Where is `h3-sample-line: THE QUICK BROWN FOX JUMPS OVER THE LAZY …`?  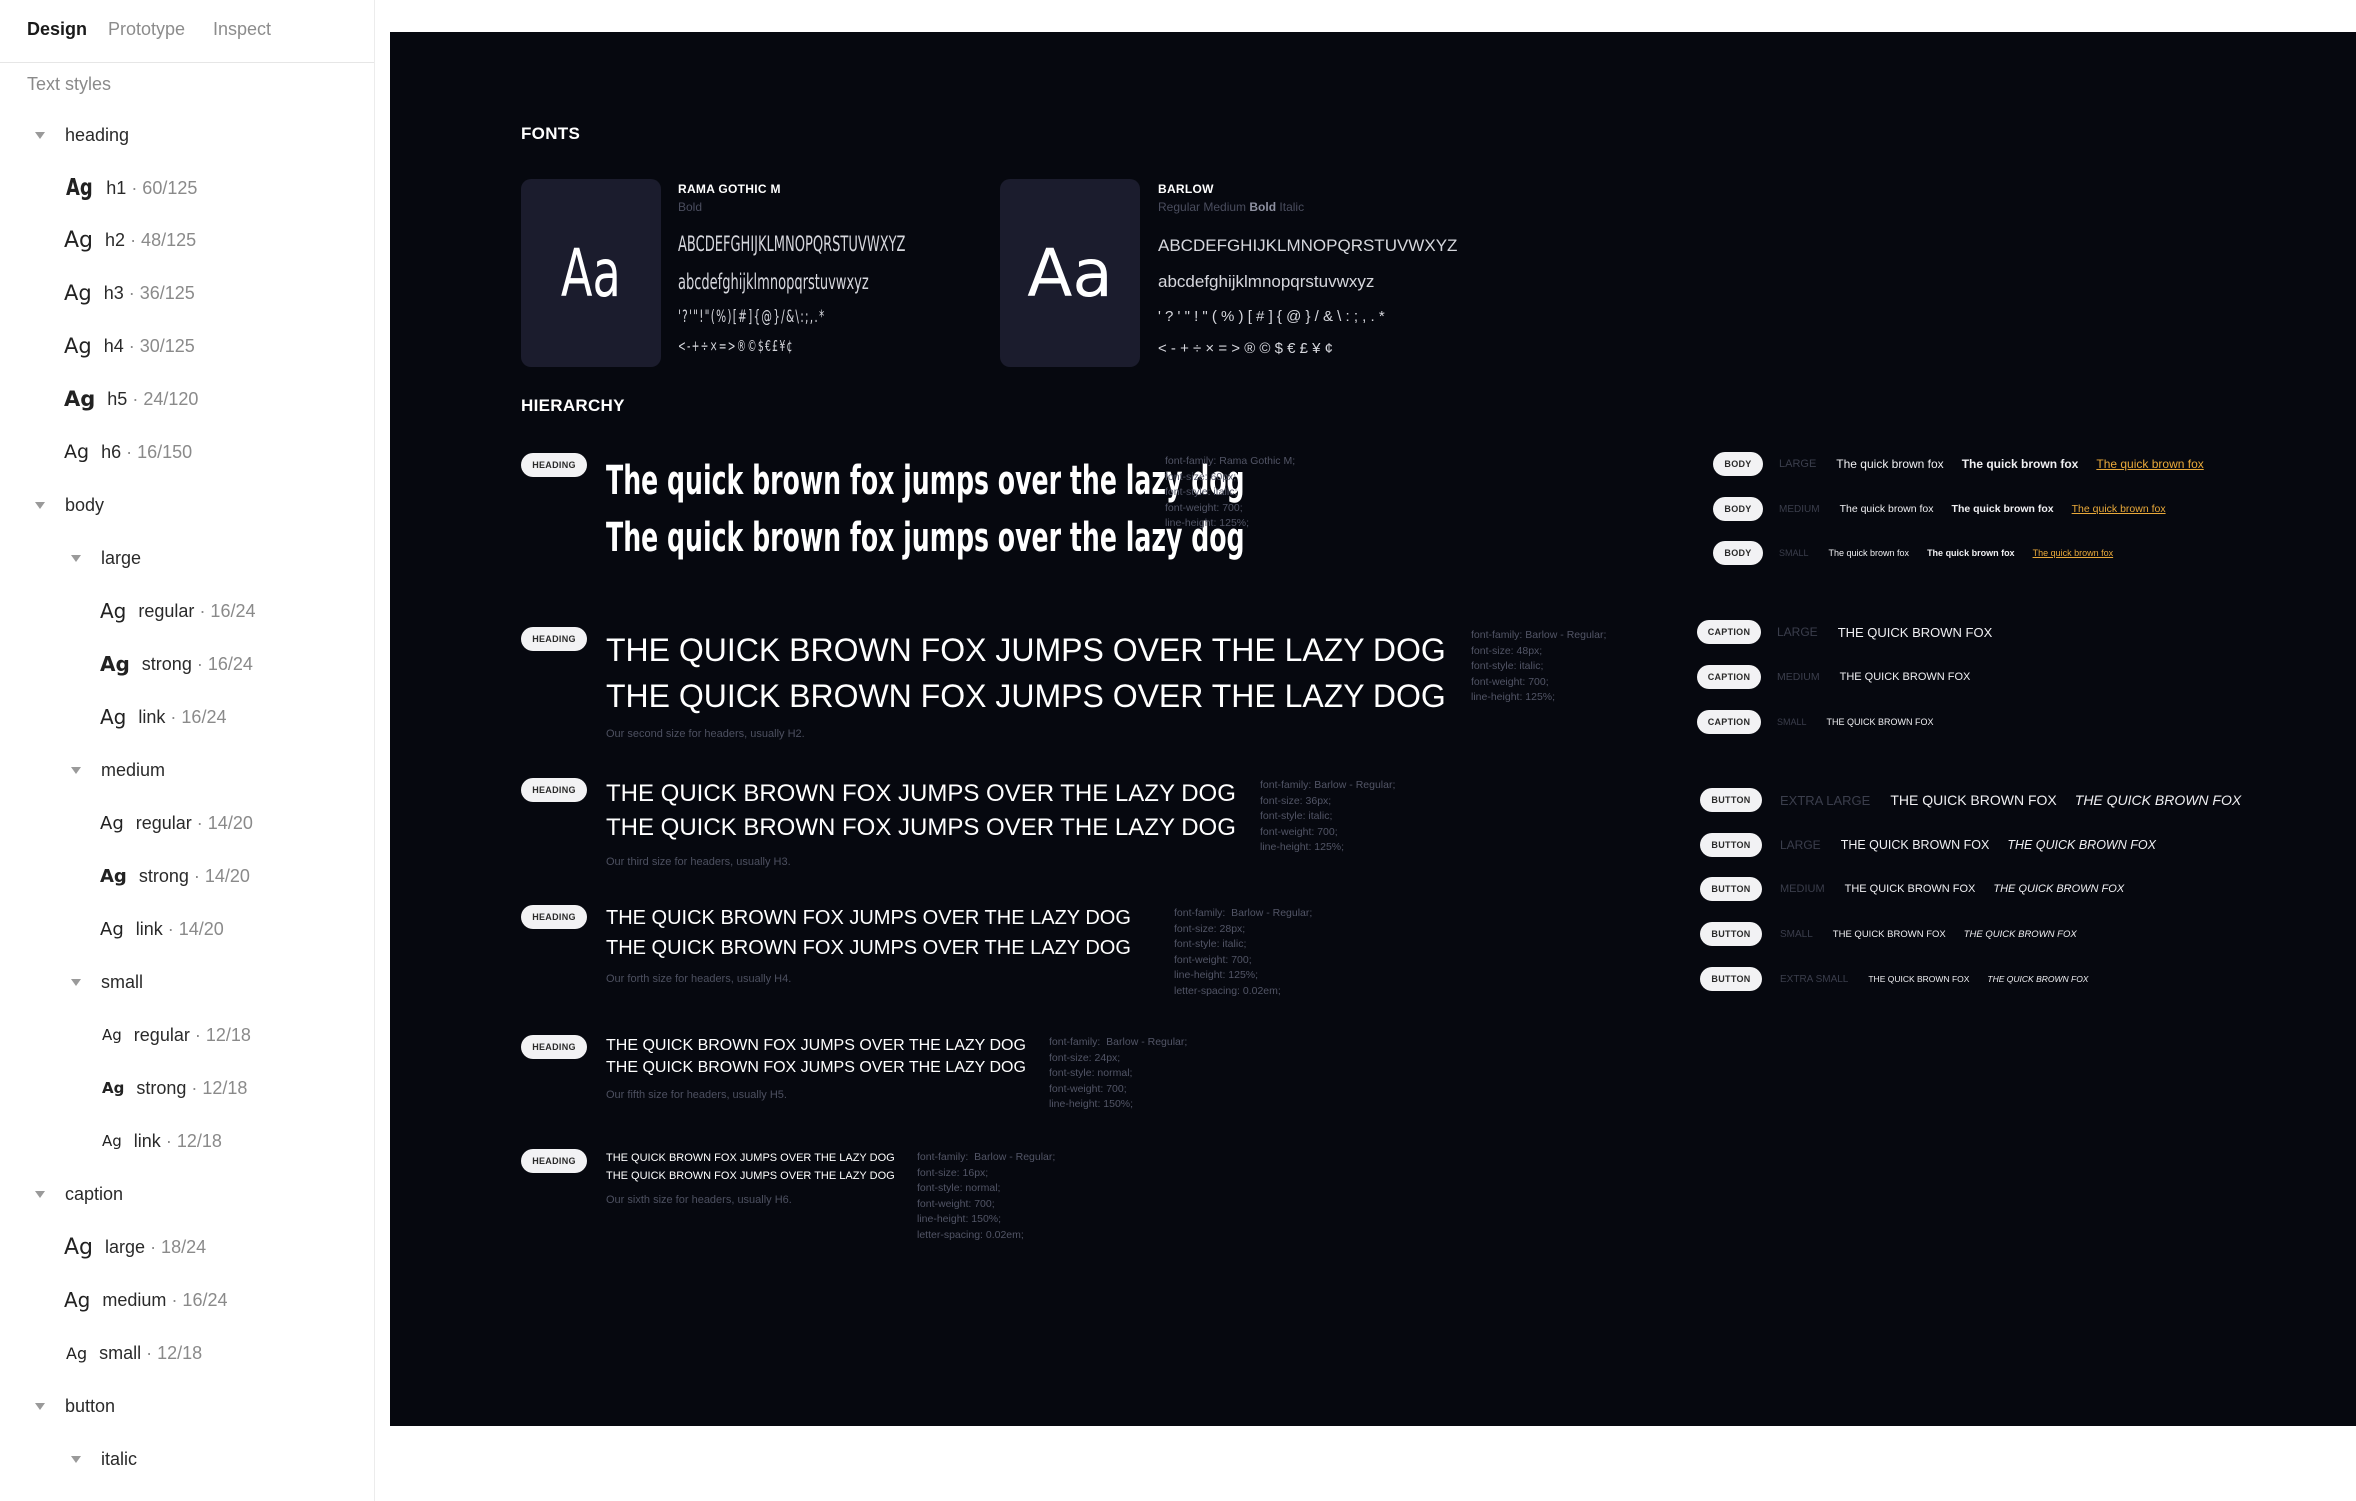 h3-sample-line: THE QUICK BROWN FOX JUMPS OVER THE LAZY … is located at coordinates (921, 793).